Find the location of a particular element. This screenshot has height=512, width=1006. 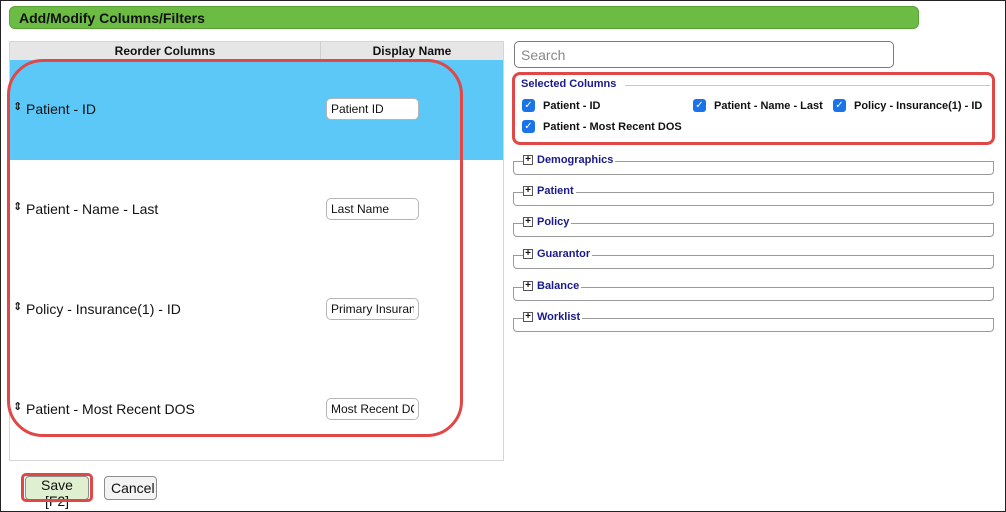

checkbox-label: Policy - Insurance(1) - ID is located at coordinates (918, 105).